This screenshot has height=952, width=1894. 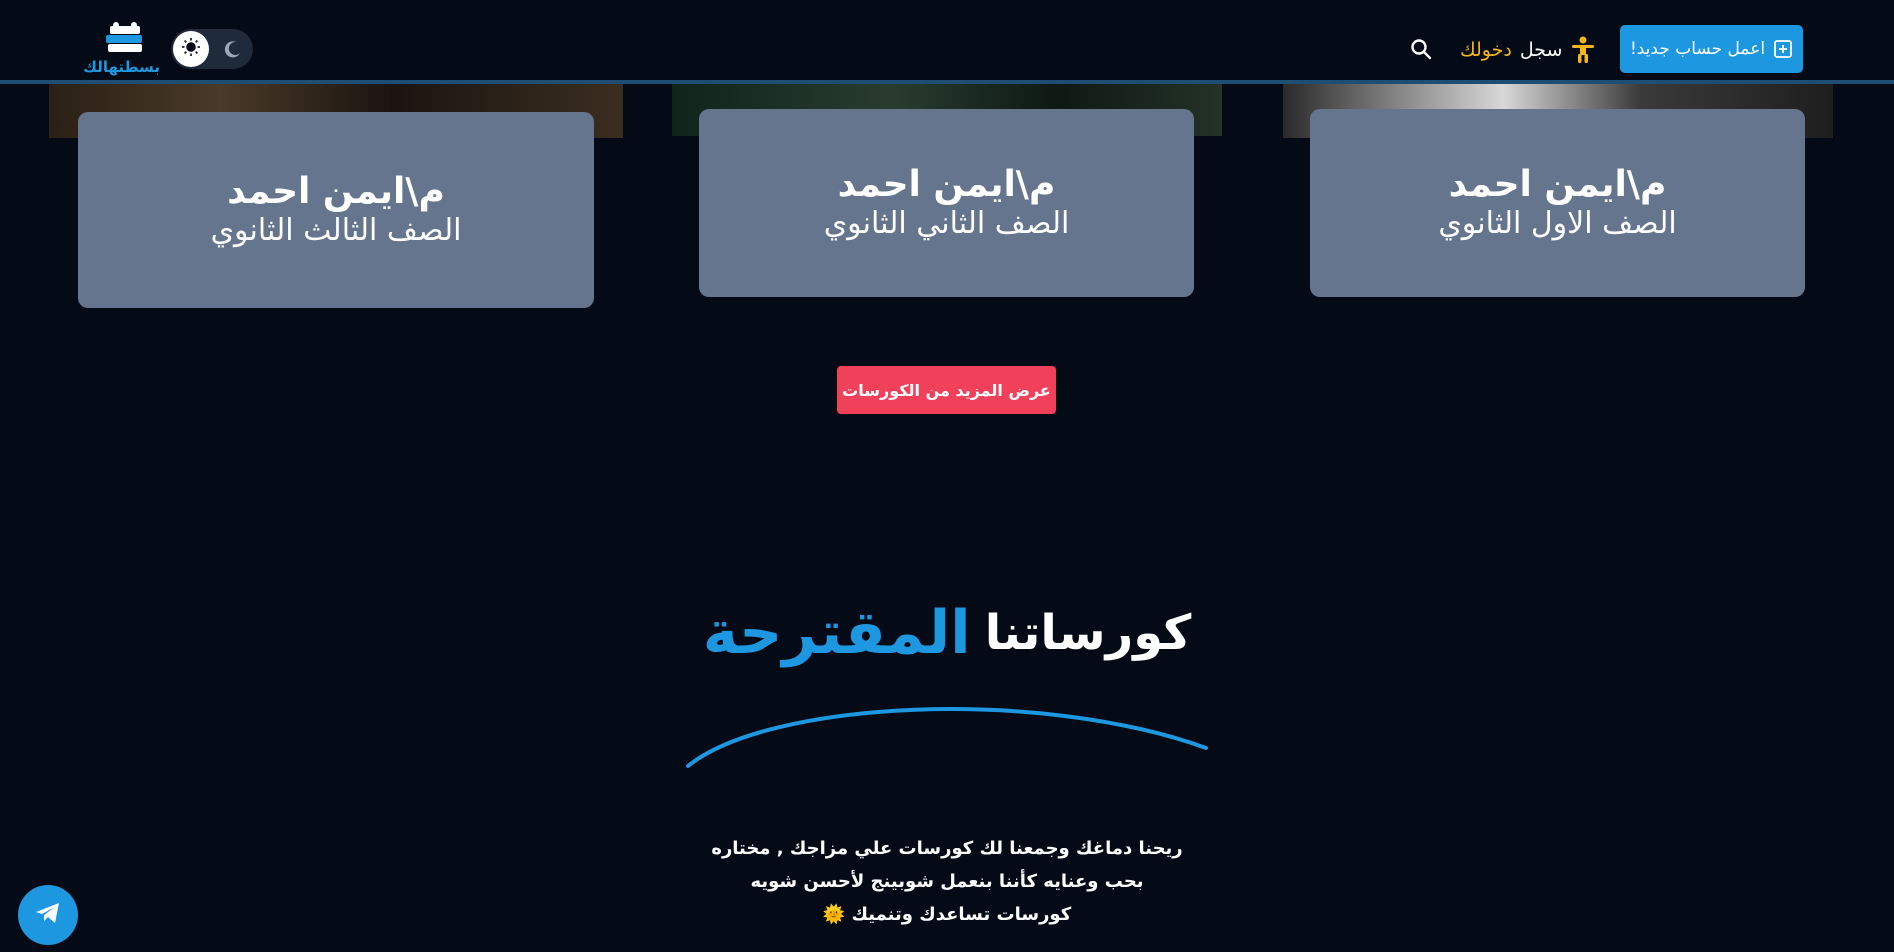 What do you see at coordinates (1486, 50) in the screenshot?
I see `login-label-entry: دخولك` at bounding box center [1486, 50].